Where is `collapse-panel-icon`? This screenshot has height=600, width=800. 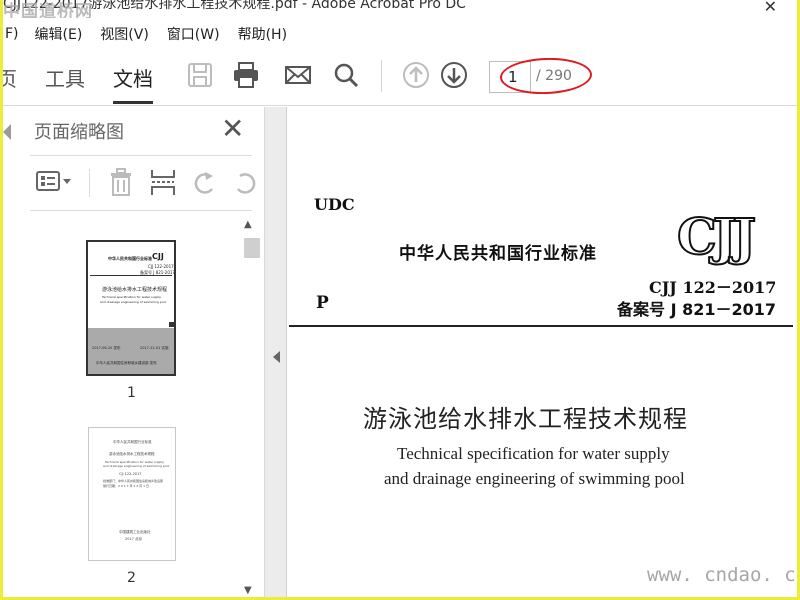 collapse-panel-icon is located at coordinates (276, 357).